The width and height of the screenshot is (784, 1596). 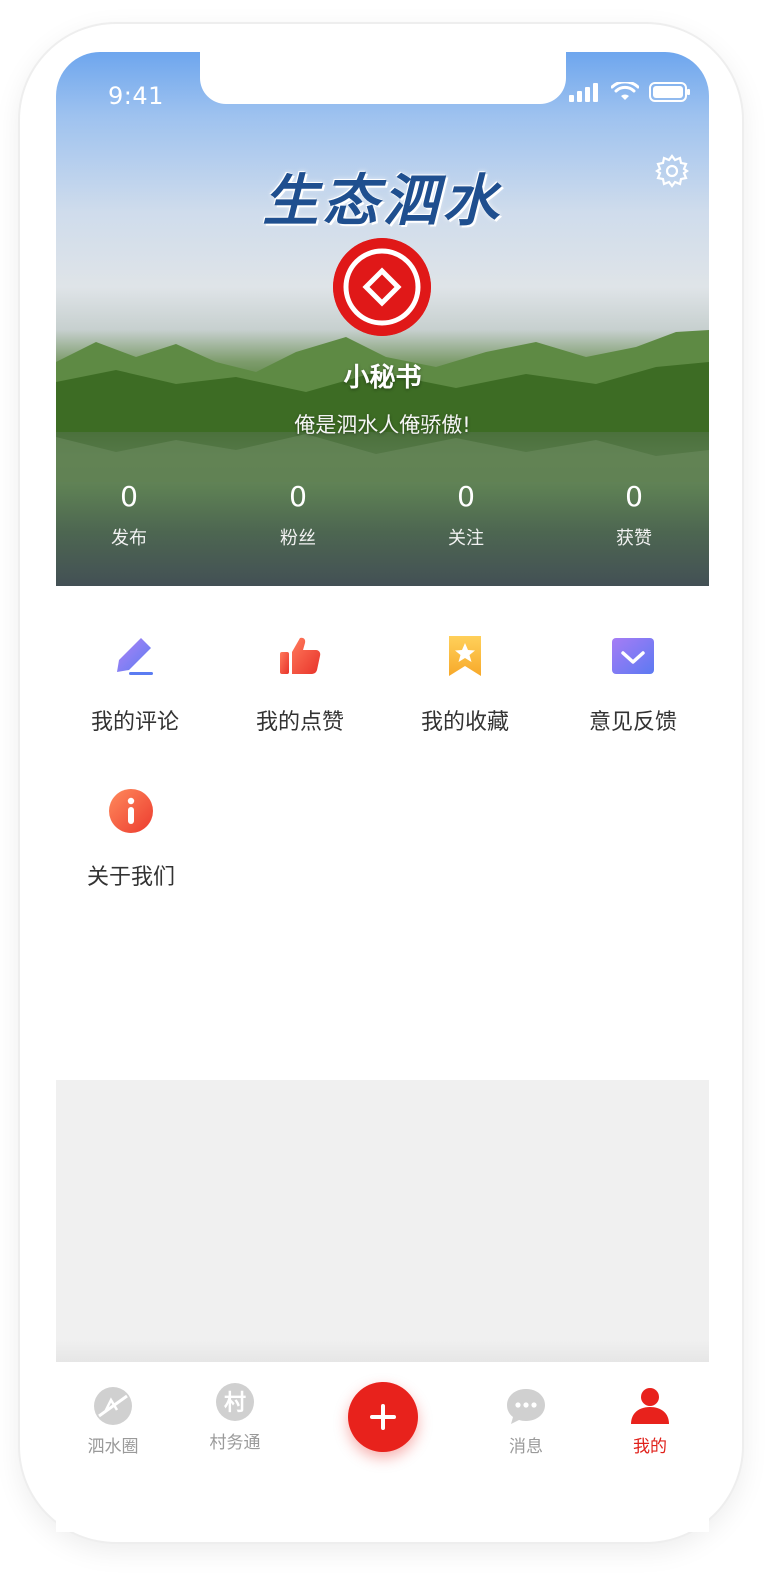 What do you see at coordinates (235, 1443) in the screenshot?
I see `tab-label: 村务通` at bounding box center [235, 1443].